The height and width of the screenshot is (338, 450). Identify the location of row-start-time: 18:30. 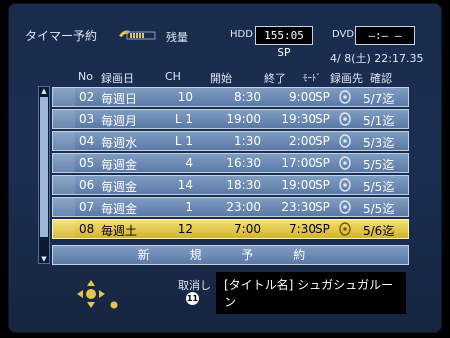
(243, 185).